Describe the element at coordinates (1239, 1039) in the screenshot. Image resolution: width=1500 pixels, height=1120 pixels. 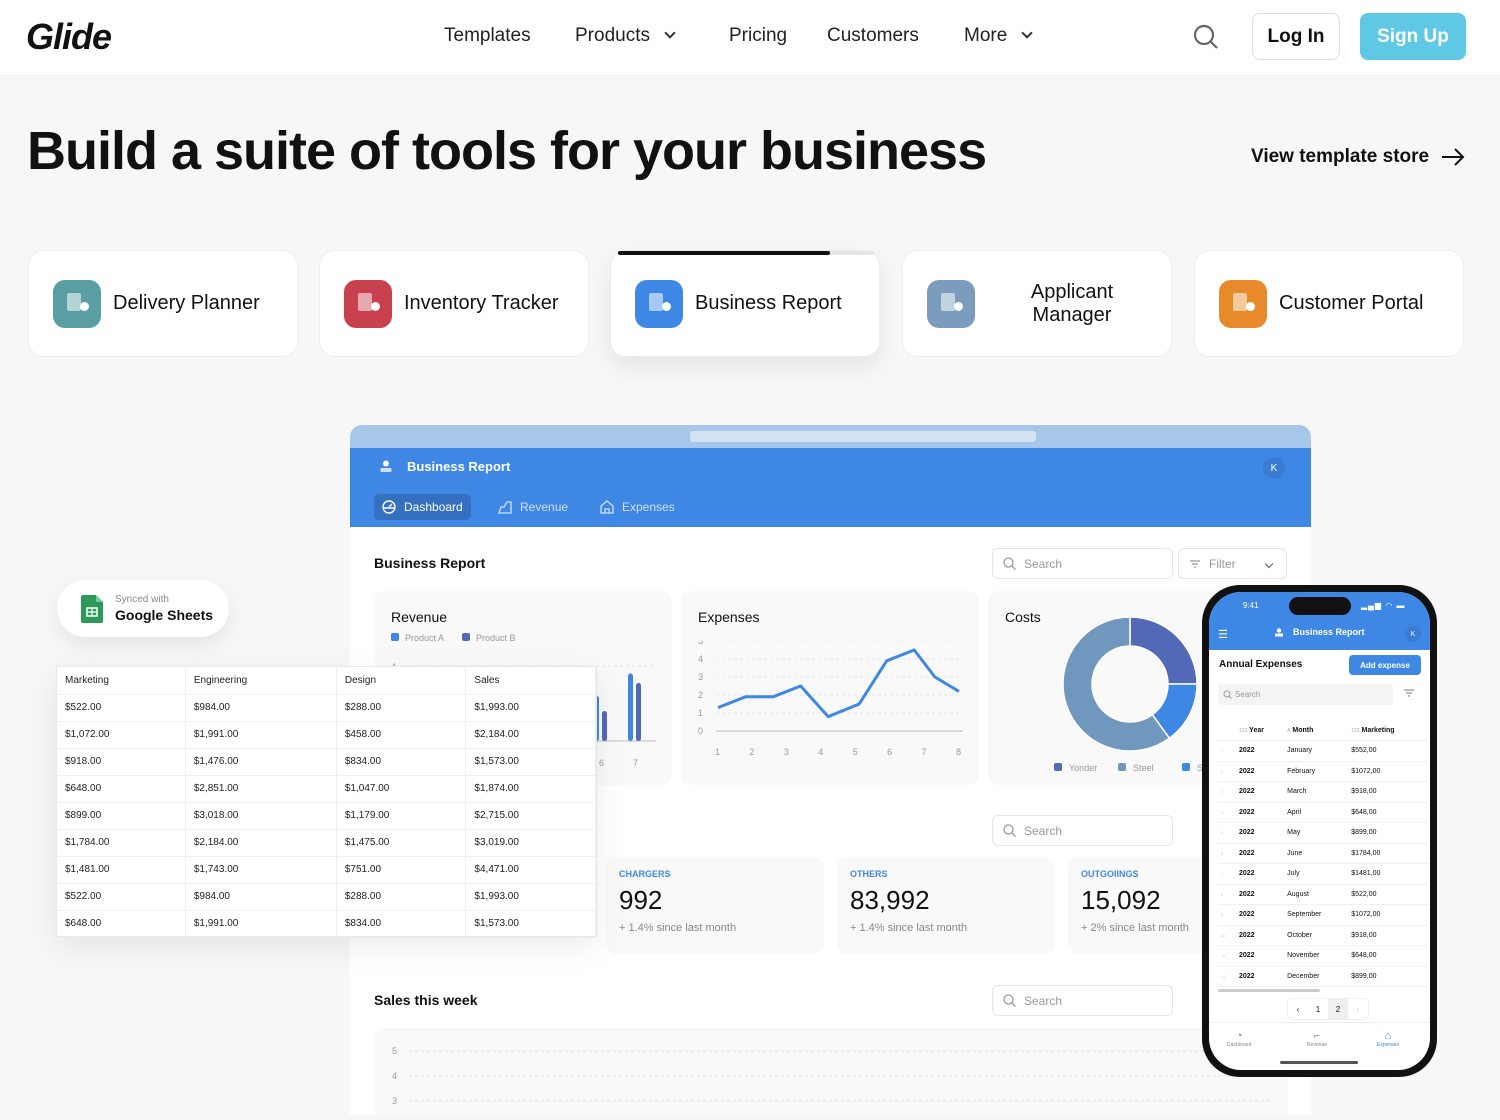
I see `phone-tab-dashboard: ◔ Dashboard` at that location.